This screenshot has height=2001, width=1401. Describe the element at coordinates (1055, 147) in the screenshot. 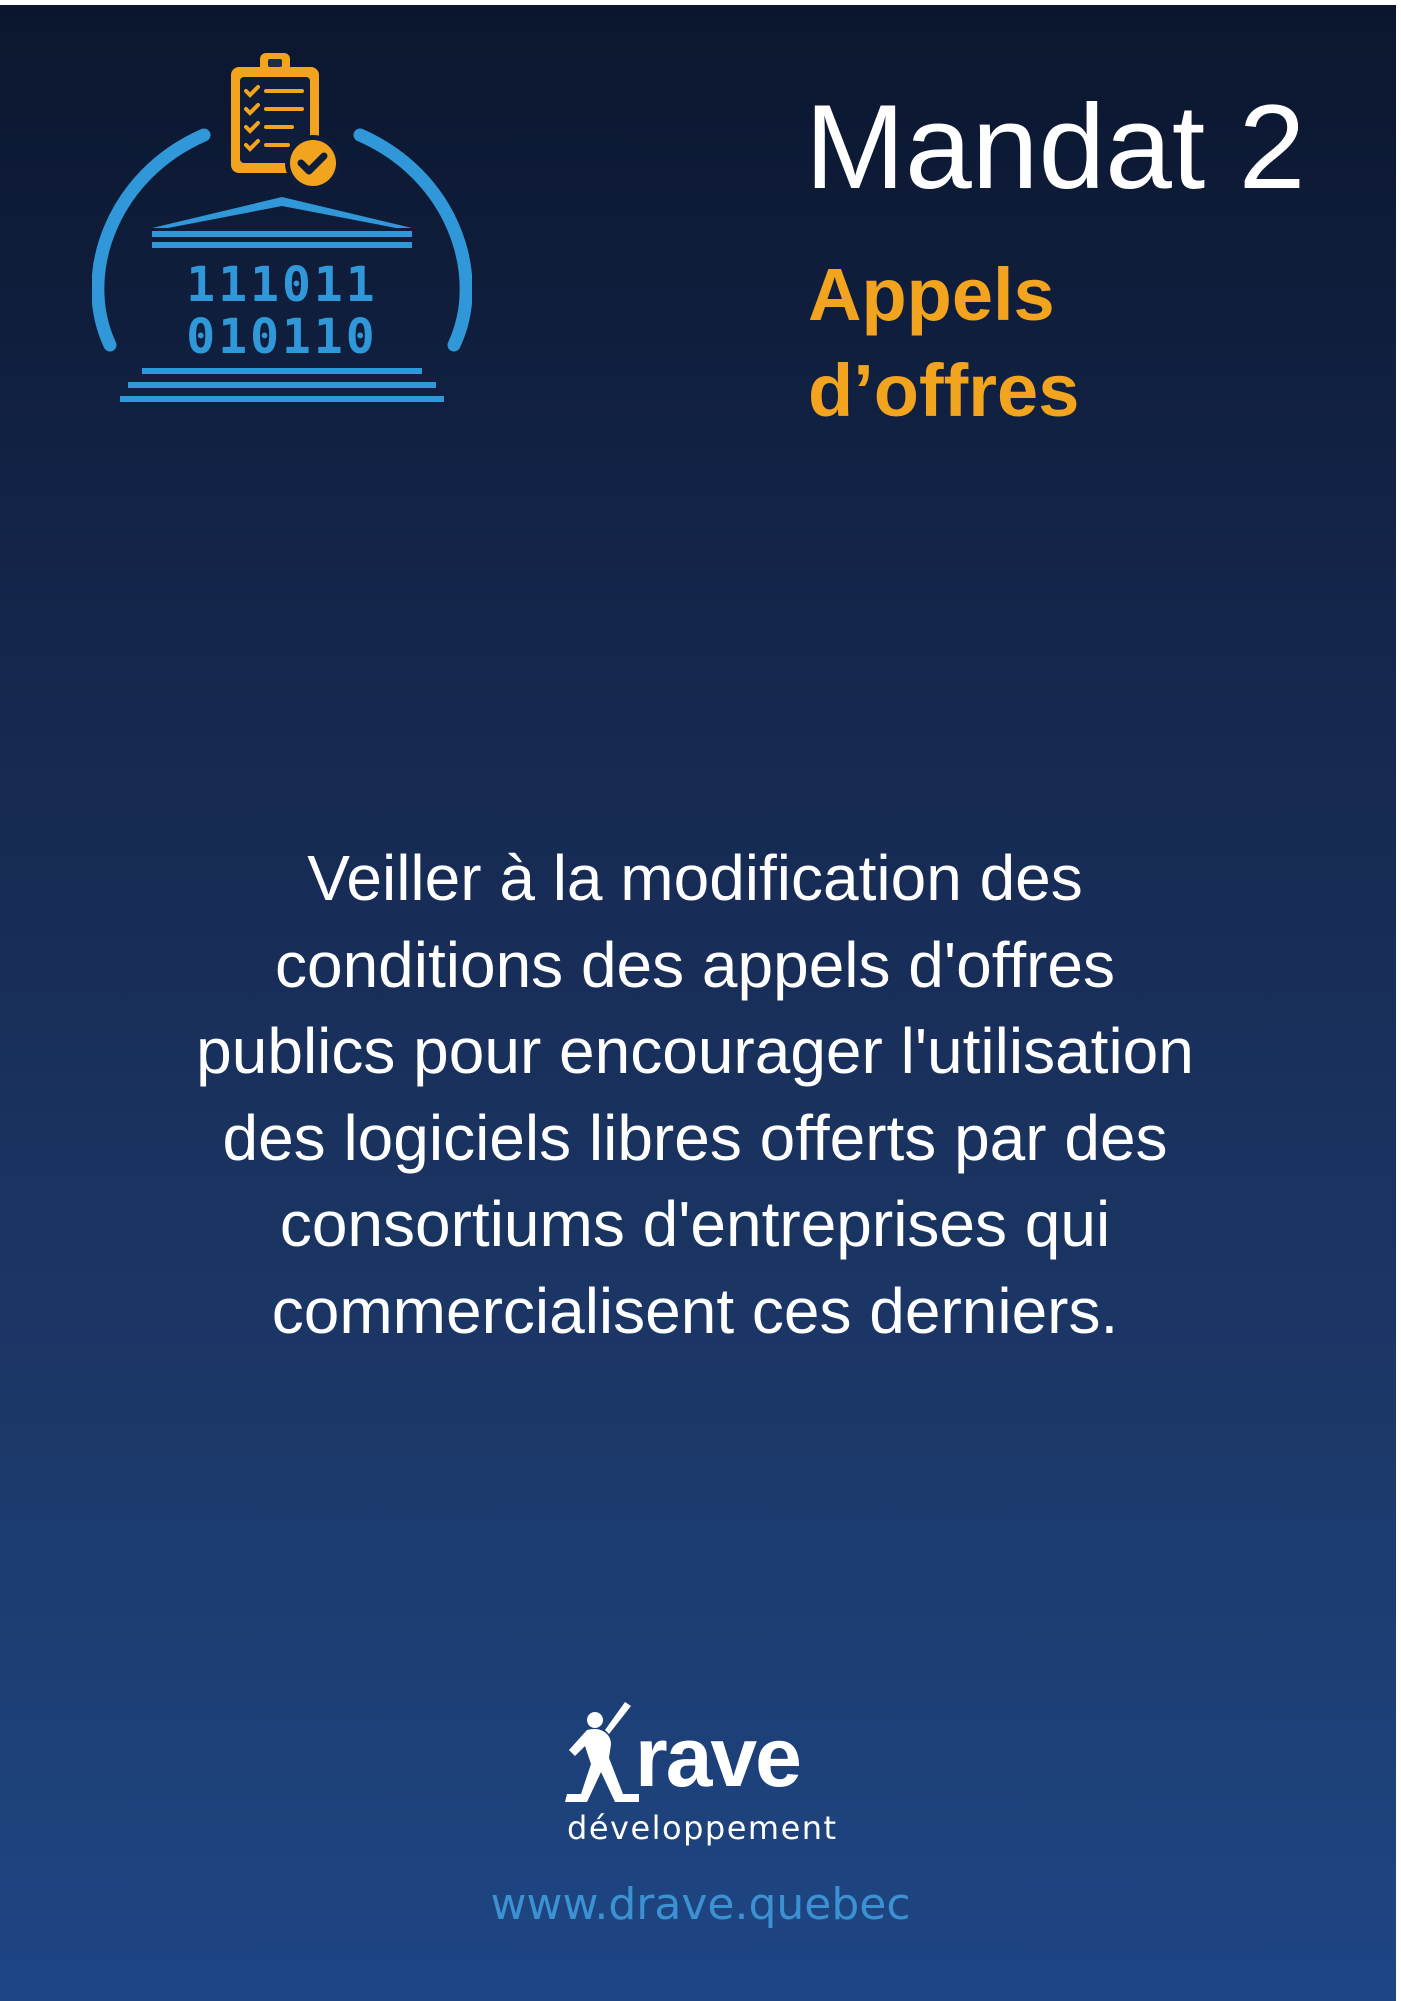

I see `page-title: Mandat 2` at that location.